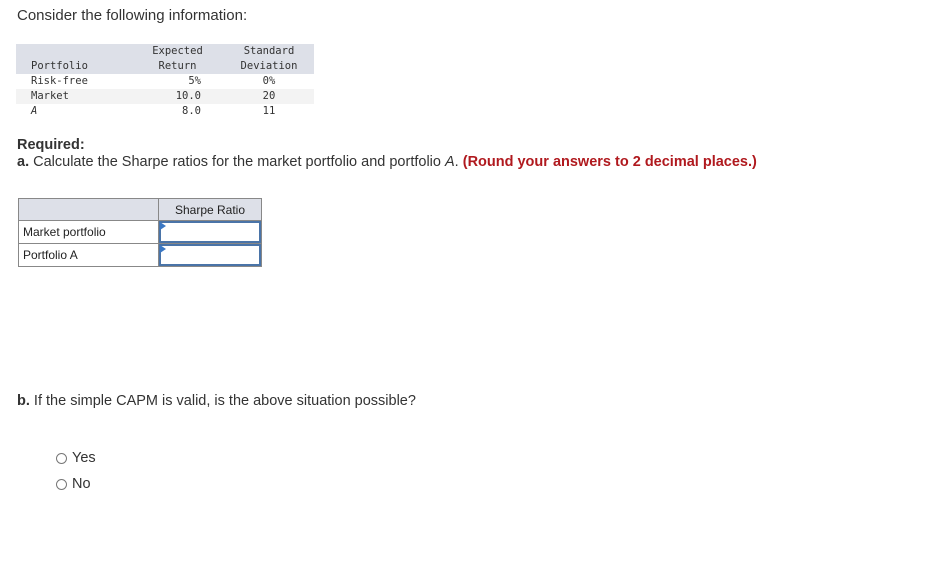  I want to click on header-expected-return-line1: Expected, so click(177, 51).